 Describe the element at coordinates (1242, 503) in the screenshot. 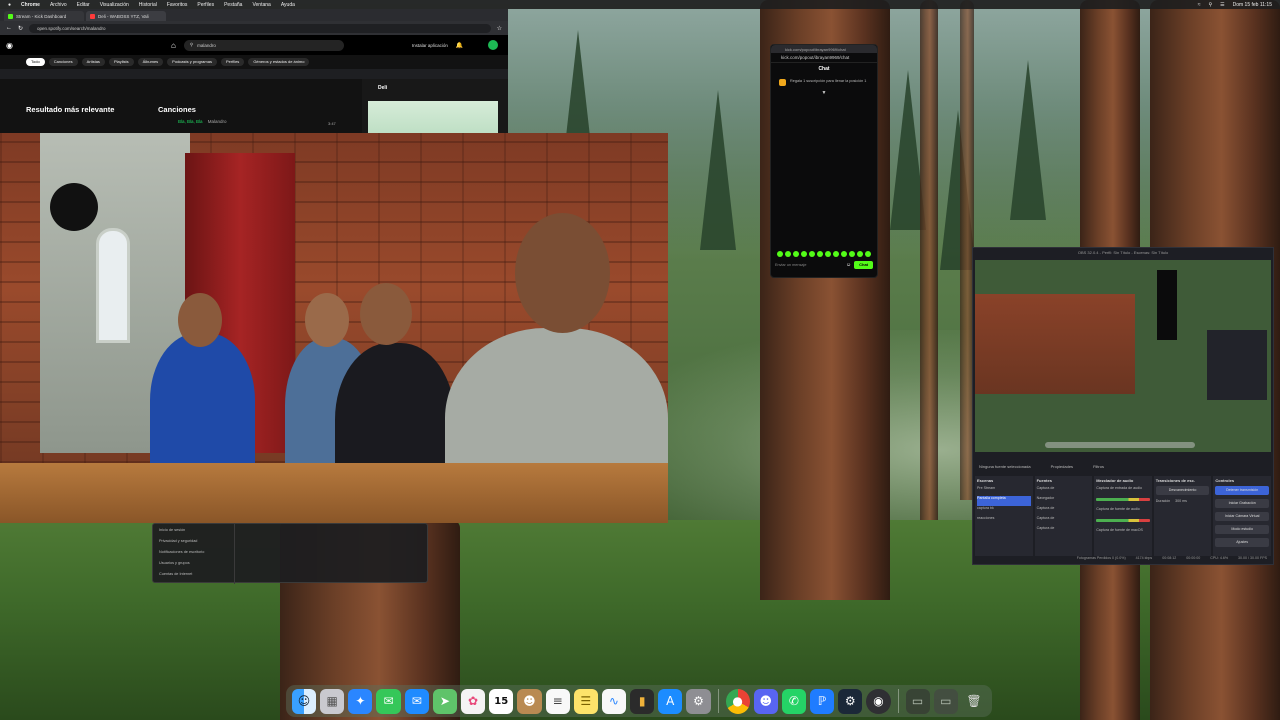

I see `start-recording-button: Iniciar Grabación` at that location.